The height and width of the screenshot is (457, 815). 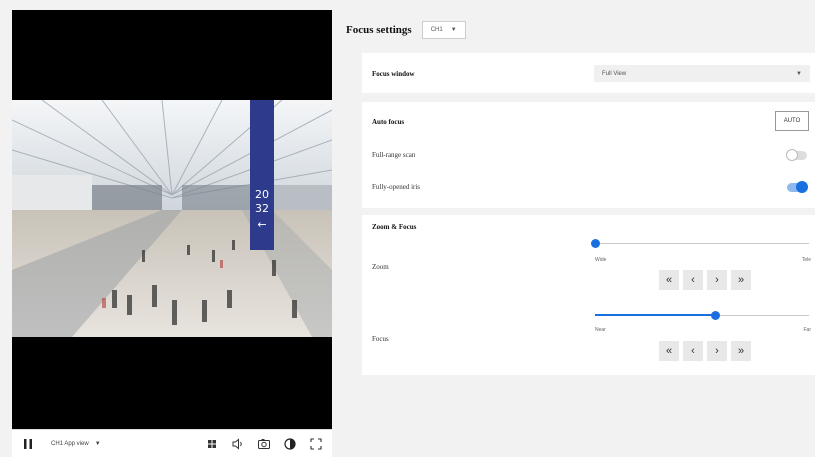 I want to click on zoom-max-label: Tele, so click(x=806, y=260).